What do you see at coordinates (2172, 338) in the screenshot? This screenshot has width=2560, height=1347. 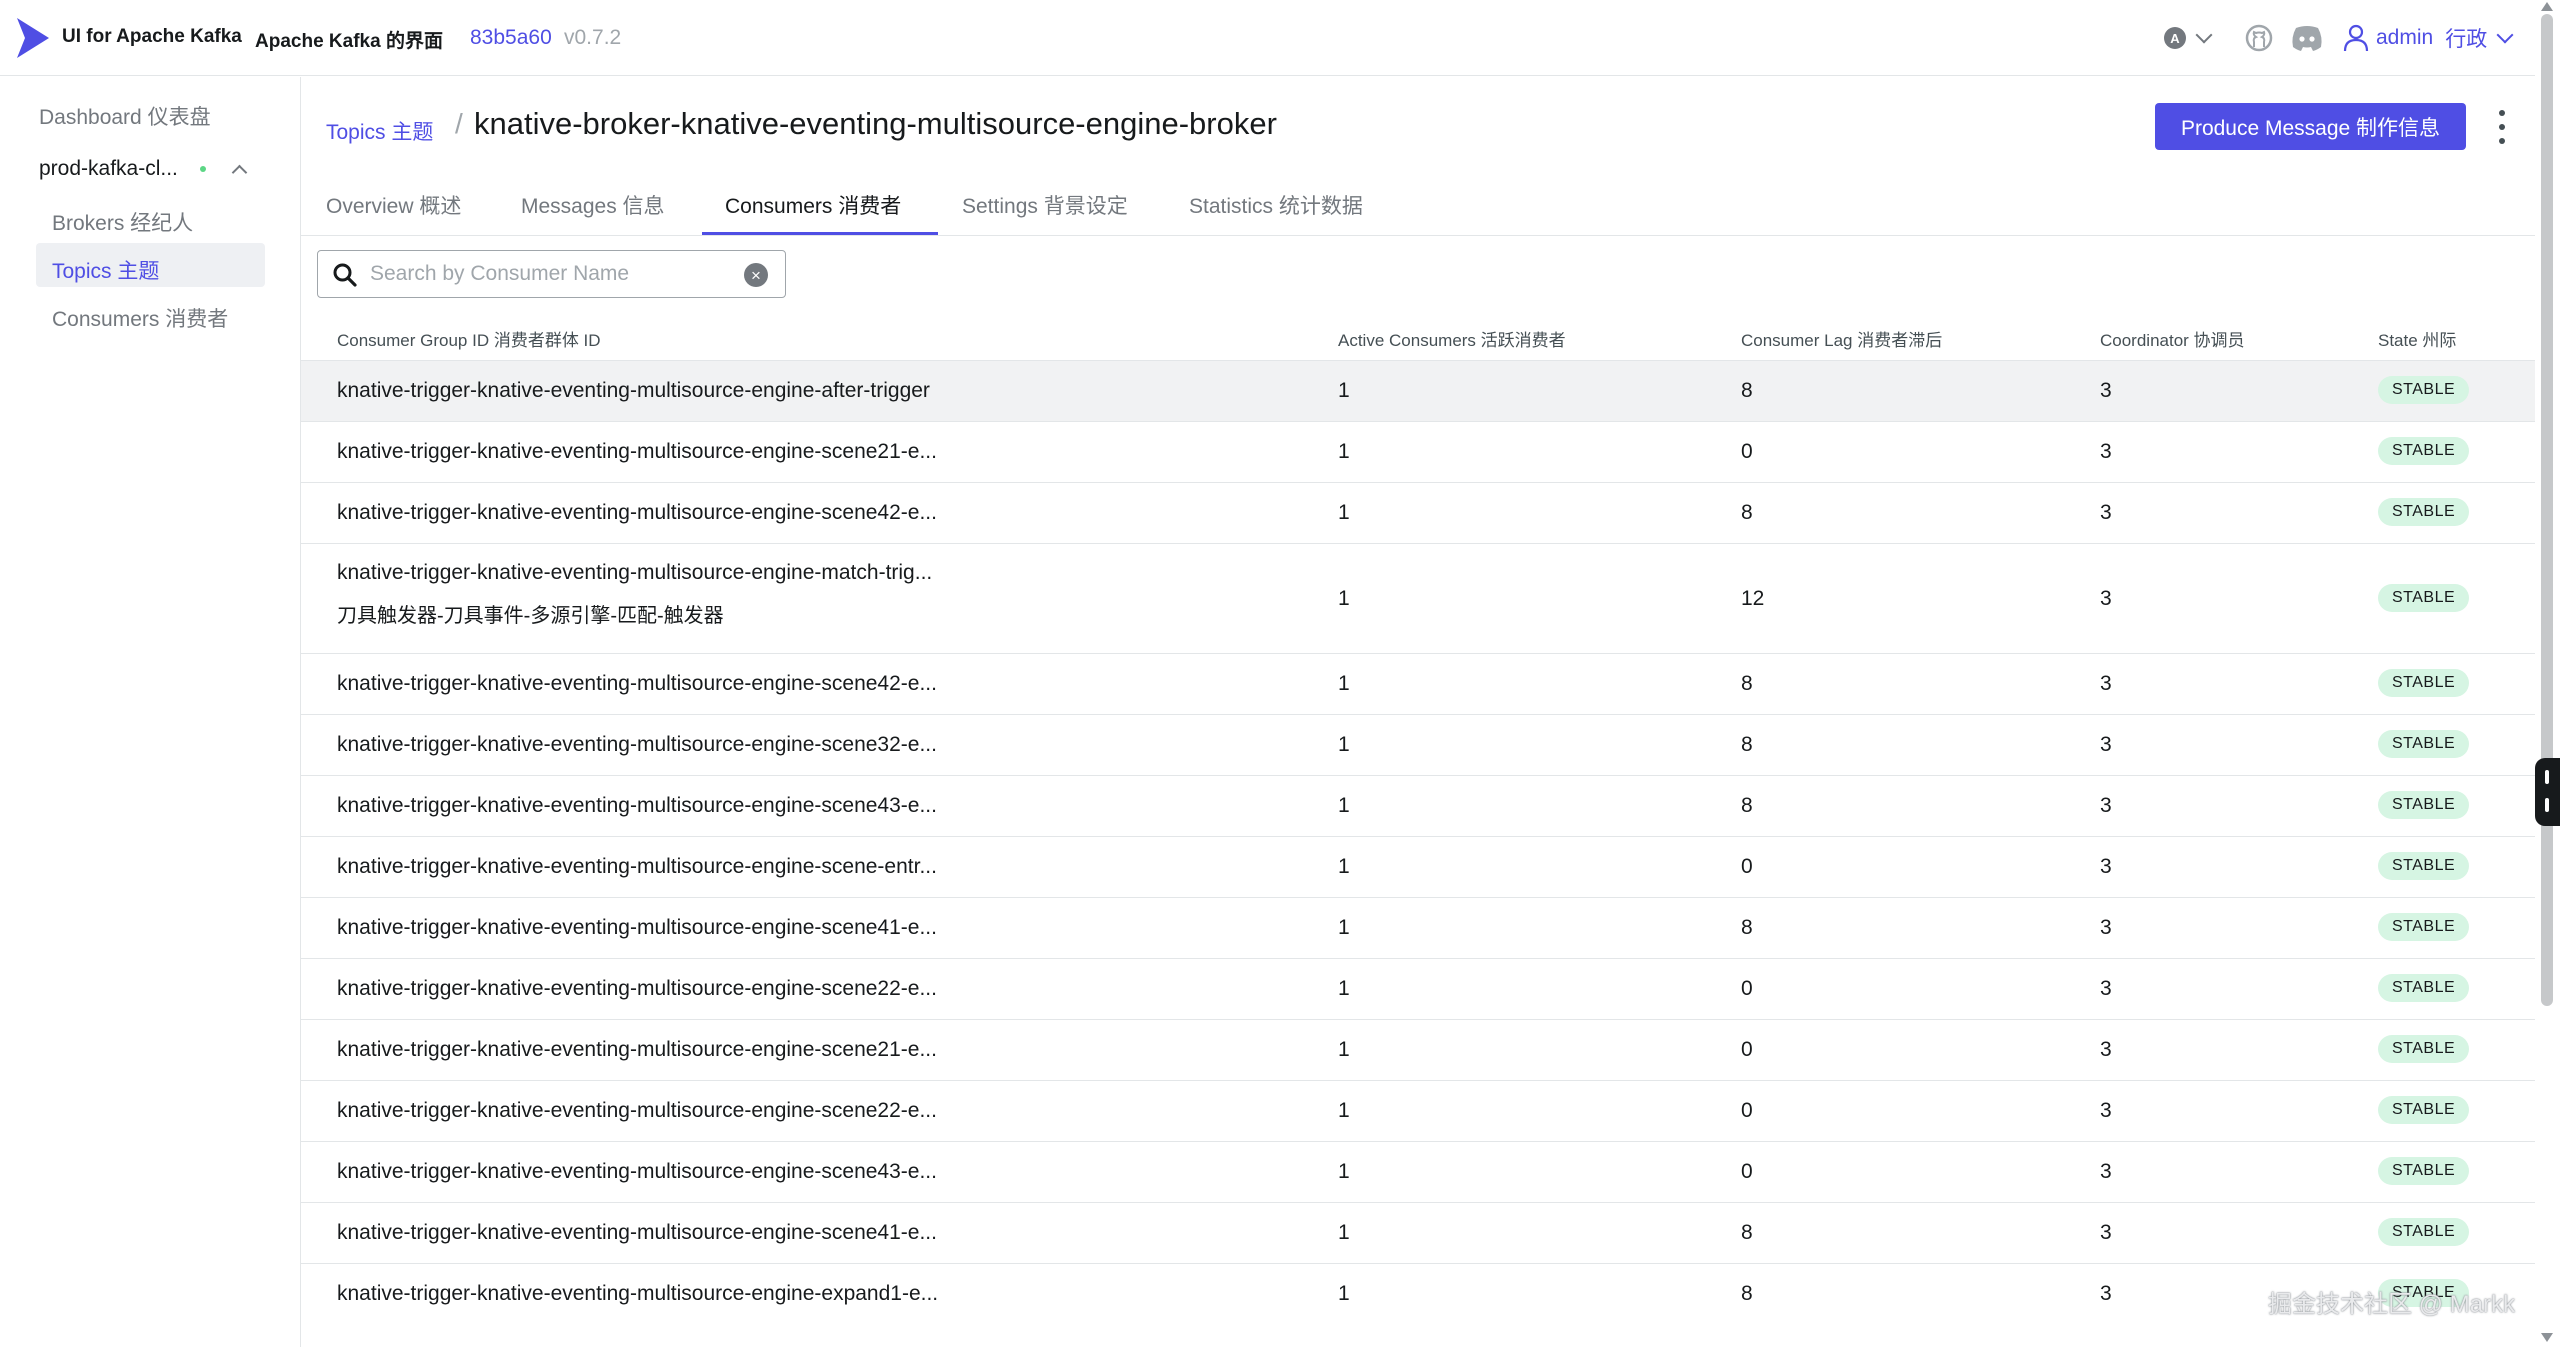 I see `column-header-coordinator: Coordinator 协调员` at bounding box center [2172, 338].